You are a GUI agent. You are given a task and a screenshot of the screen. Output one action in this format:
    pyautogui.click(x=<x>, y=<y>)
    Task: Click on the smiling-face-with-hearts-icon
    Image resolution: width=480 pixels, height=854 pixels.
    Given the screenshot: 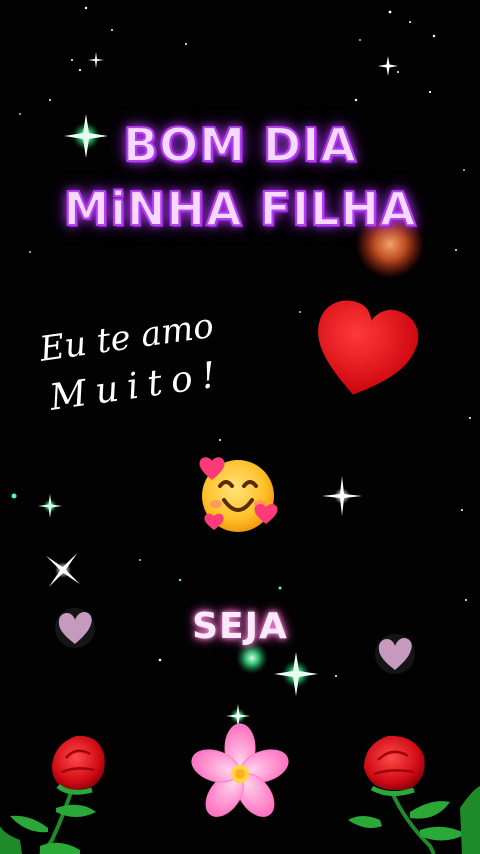 What is the action you would take?
    pyautogui.click(x=238, y=494)
    